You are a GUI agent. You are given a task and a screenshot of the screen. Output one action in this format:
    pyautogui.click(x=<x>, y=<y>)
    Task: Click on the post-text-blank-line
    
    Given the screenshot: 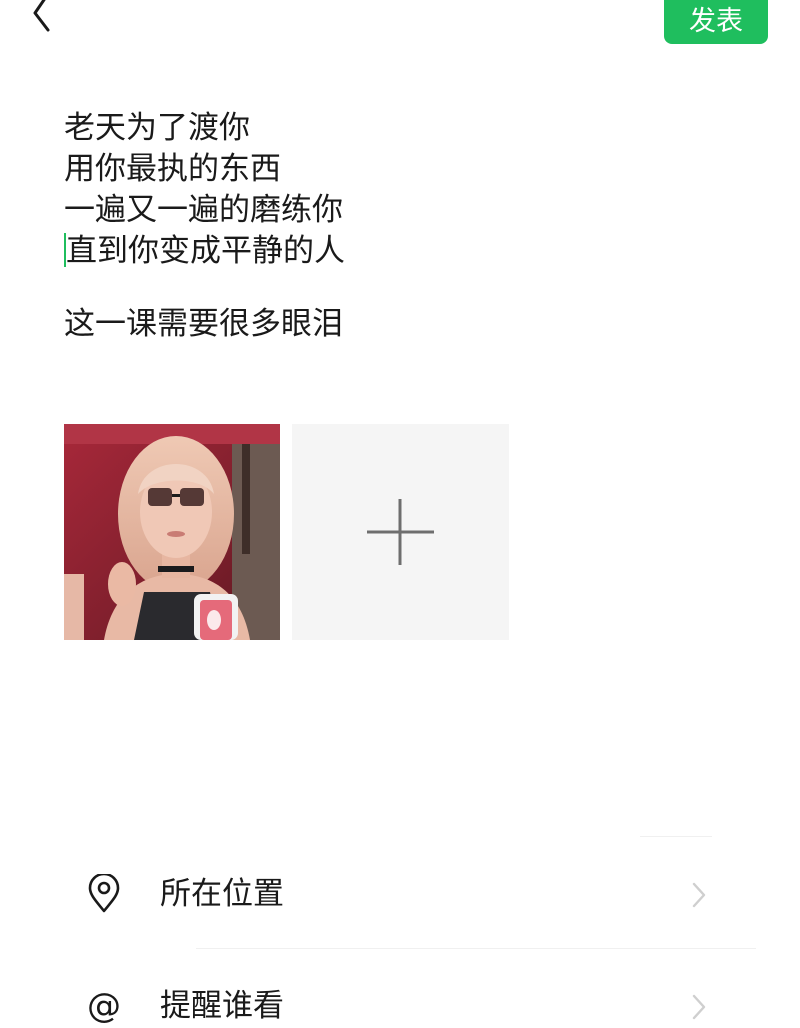 What is the action you would take?
    pyautogui.click(x=394, y=288)
    